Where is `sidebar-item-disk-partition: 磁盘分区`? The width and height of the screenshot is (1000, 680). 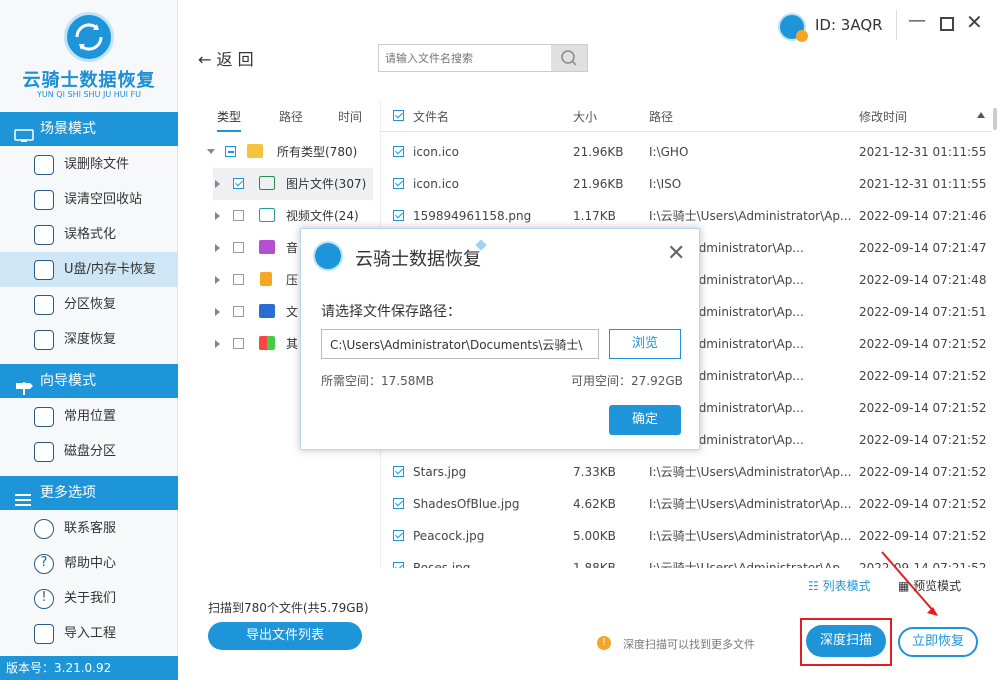
sidebar-item-disk-partition: 磁盘分区 is located at coordinates (89, 451).